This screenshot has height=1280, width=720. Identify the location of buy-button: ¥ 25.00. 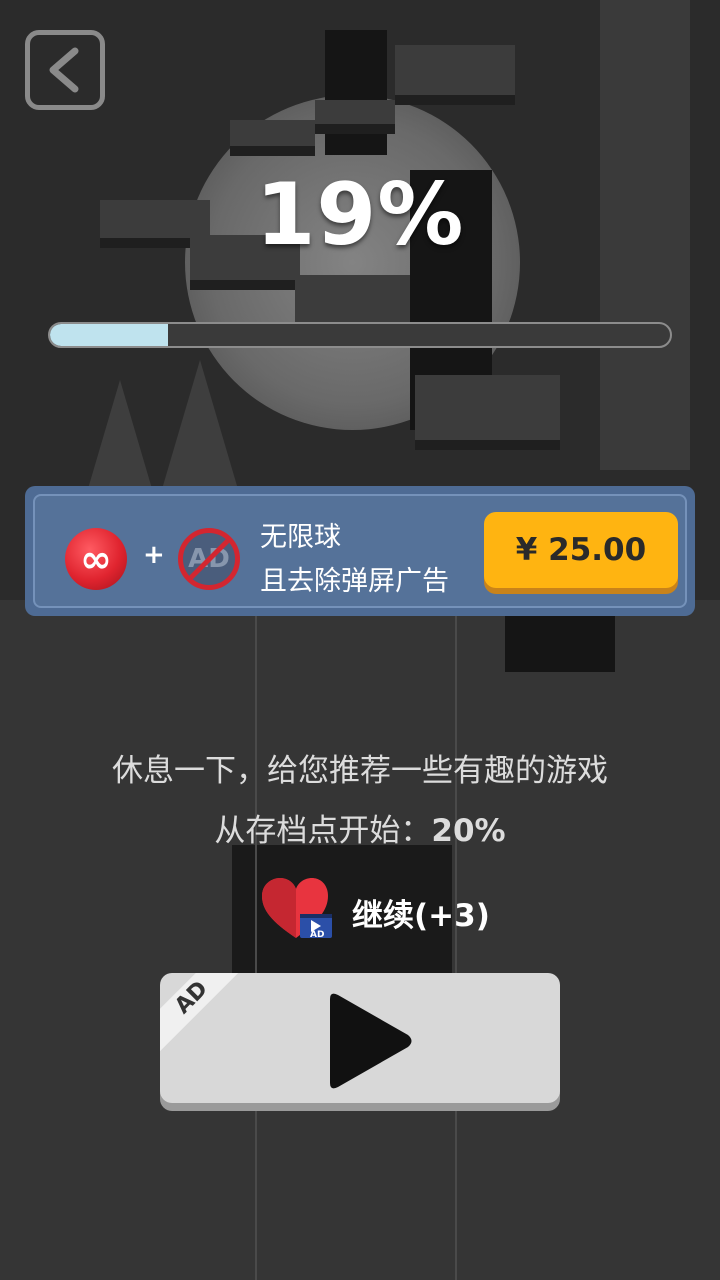
(581, 550).